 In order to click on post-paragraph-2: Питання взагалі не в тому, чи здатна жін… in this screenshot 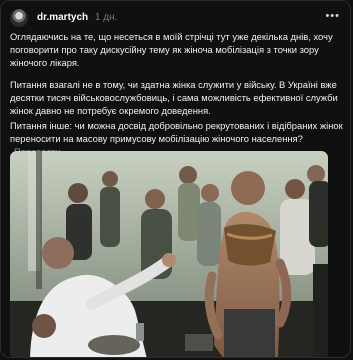, I will do `click(174, 97)`.